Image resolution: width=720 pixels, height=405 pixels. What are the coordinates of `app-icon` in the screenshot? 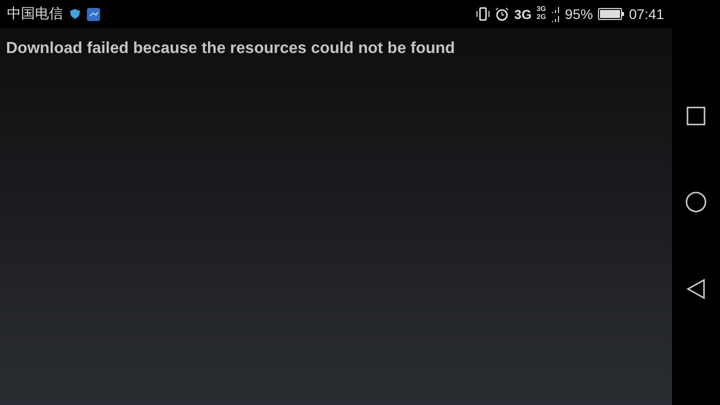 It's located at (93, 14).